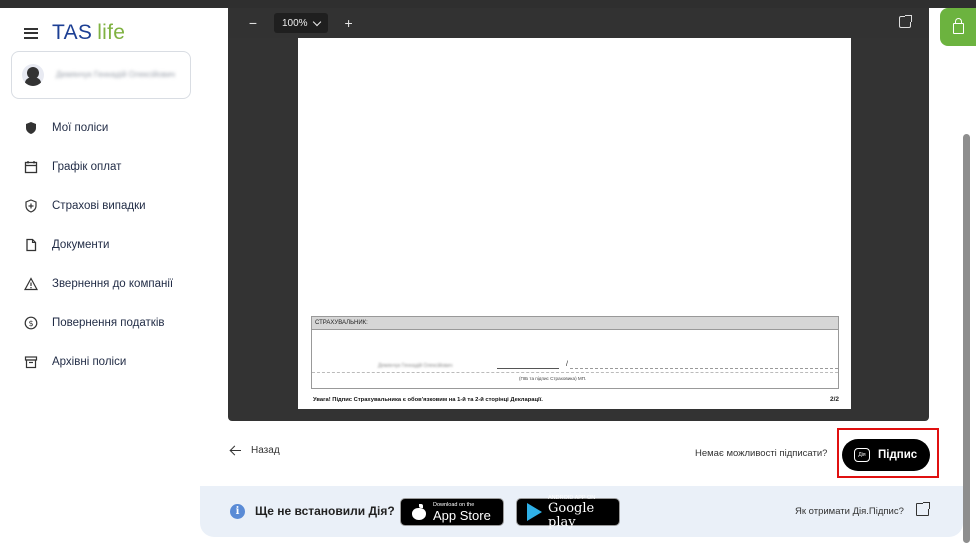 This screenshot has height=543, width=976. What do you see at coordinates (31, 128) in the screenshot?
I see `shield-icon` at bounding box center [31, 128].